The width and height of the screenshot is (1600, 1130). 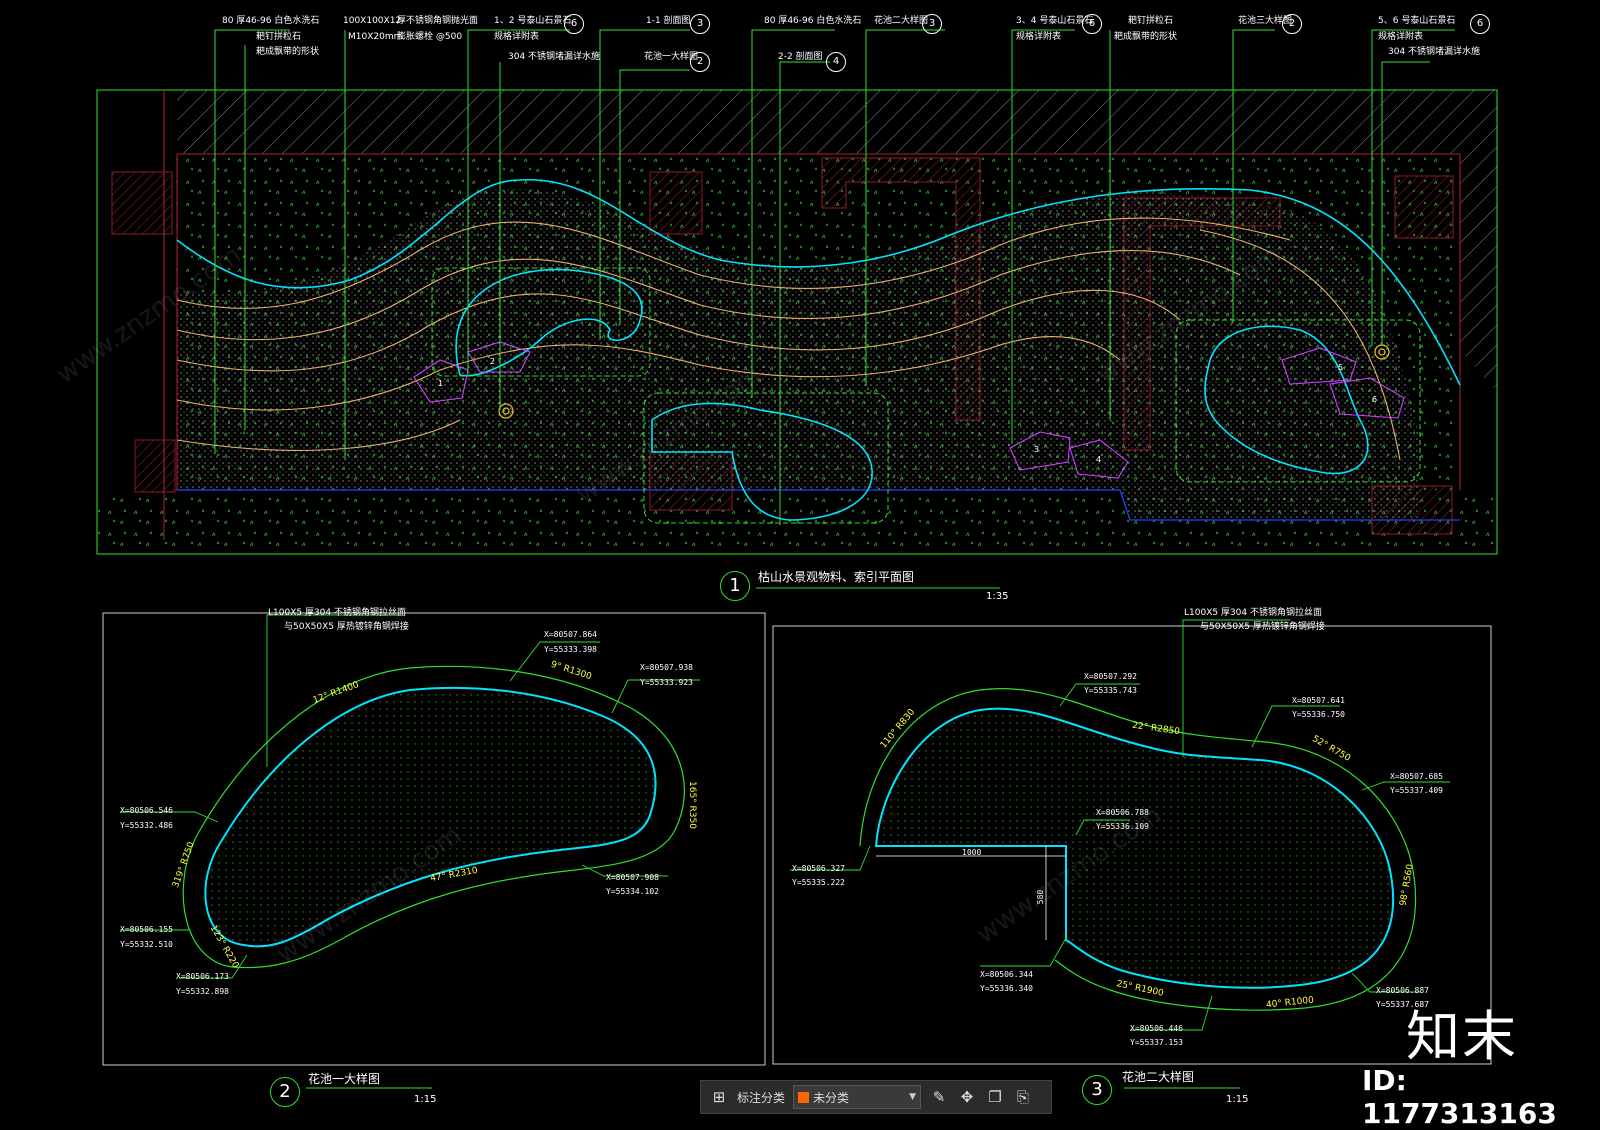 I want to click on view-1-number: 1, so click(x=735, y=586).